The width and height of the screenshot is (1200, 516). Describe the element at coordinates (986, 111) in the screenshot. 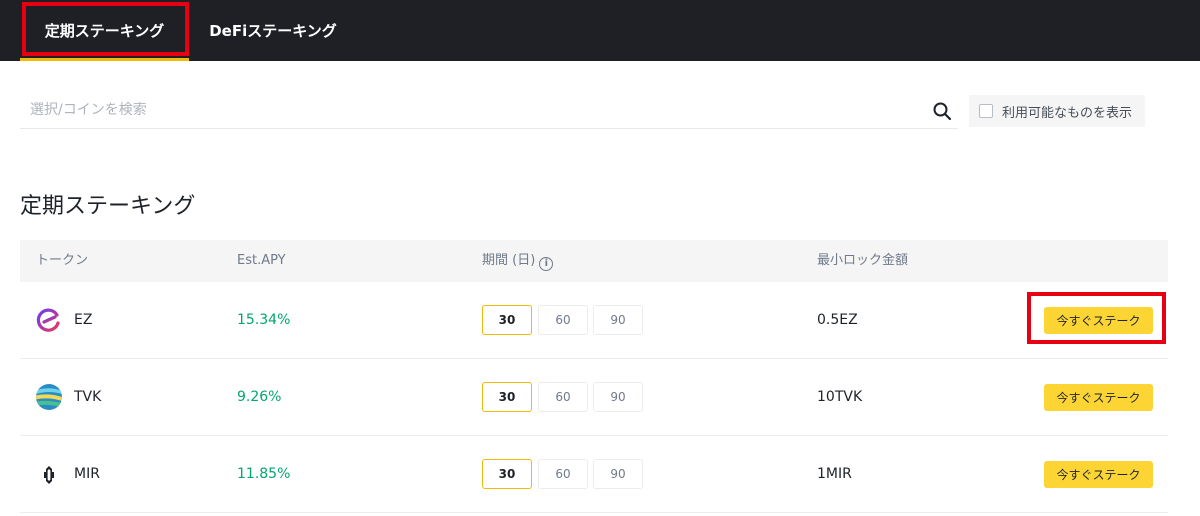

I see `show-available-checkbox` at that location.